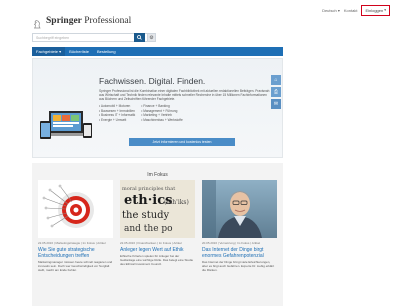  I want to click on email-button: ✉, so click(276, 104).